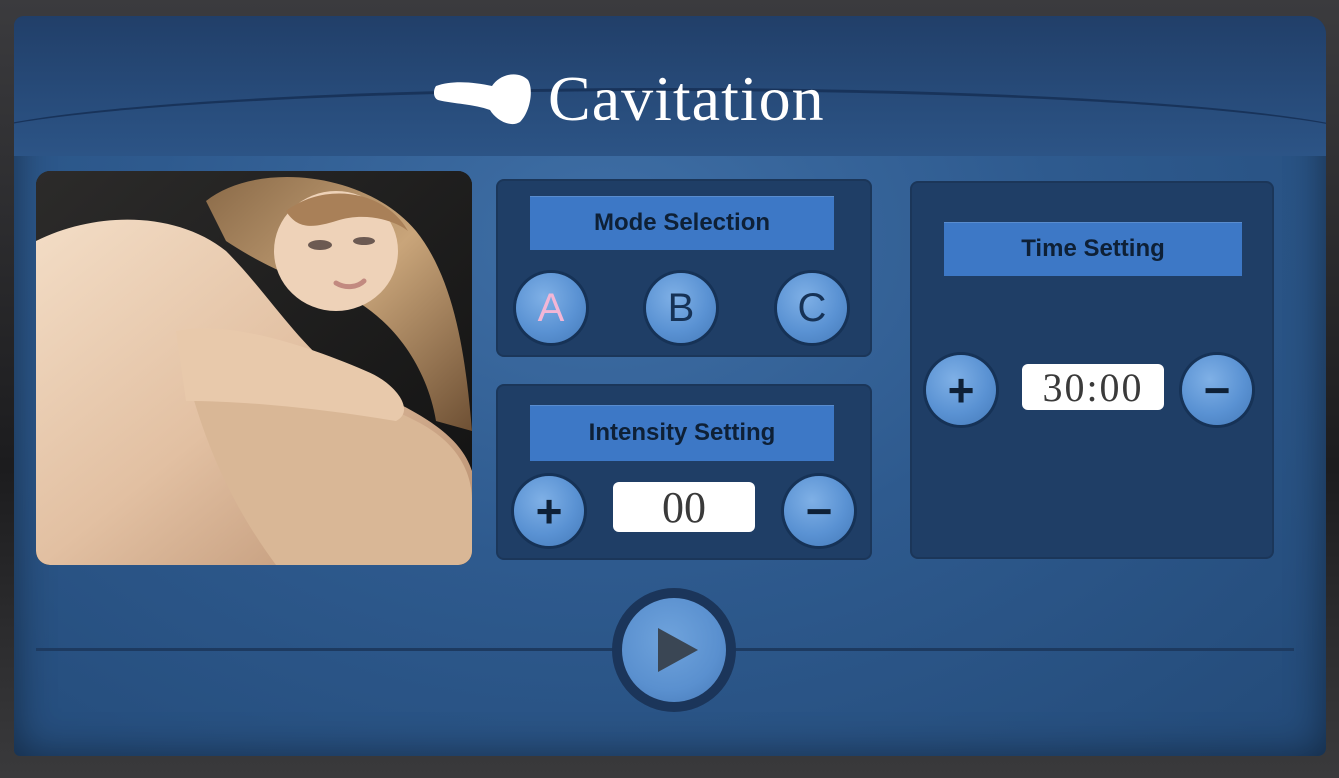  Describe the element at coordinates (482, 99) in the screenshot. I see `cavitation-probe-icon` at that location.